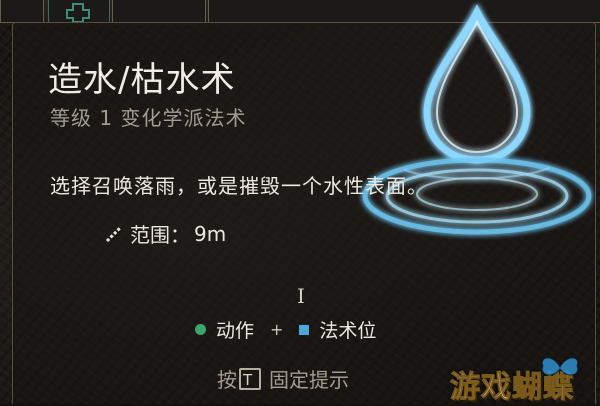  Describe the element at coordinates (160, 235) in the screenshot. I see `range-label: 范围：` at that location.